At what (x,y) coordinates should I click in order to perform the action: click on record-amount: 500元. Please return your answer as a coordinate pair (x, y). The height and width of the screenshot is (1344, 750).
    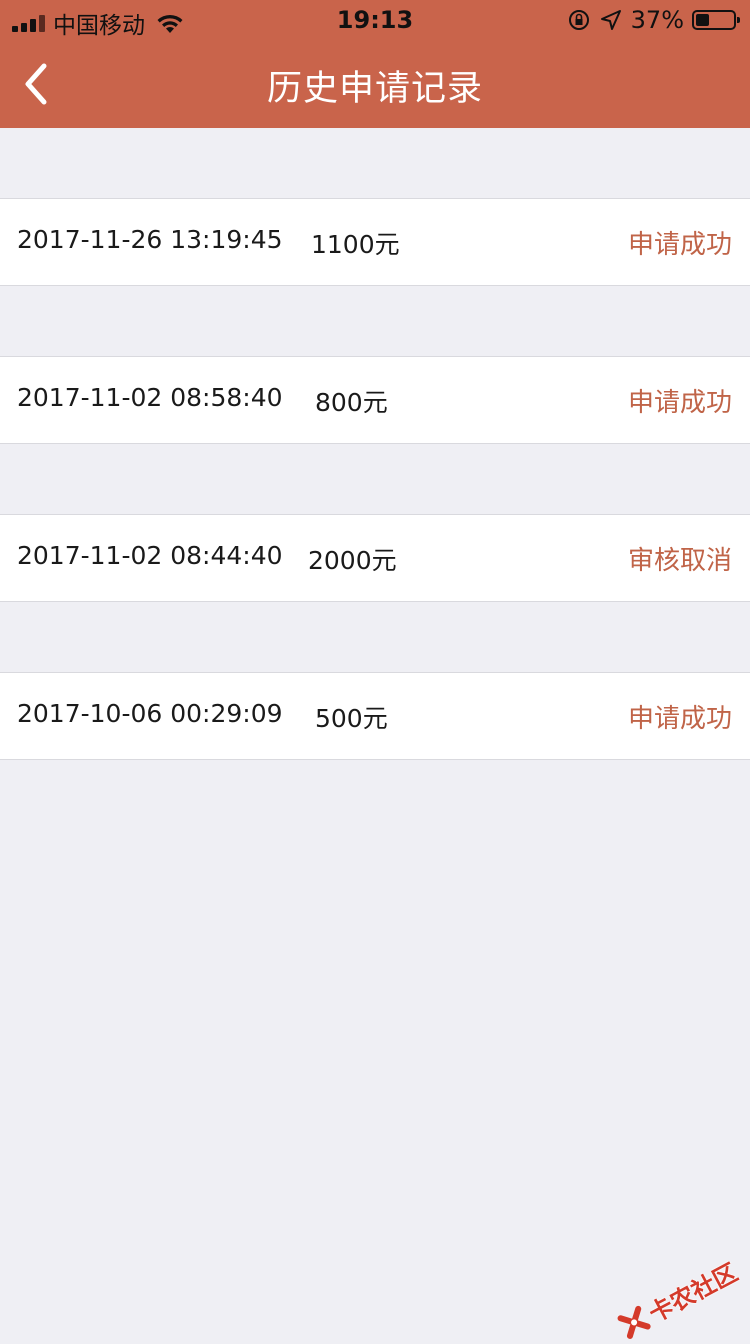
    Looking at the image, I should click on (351, 718).